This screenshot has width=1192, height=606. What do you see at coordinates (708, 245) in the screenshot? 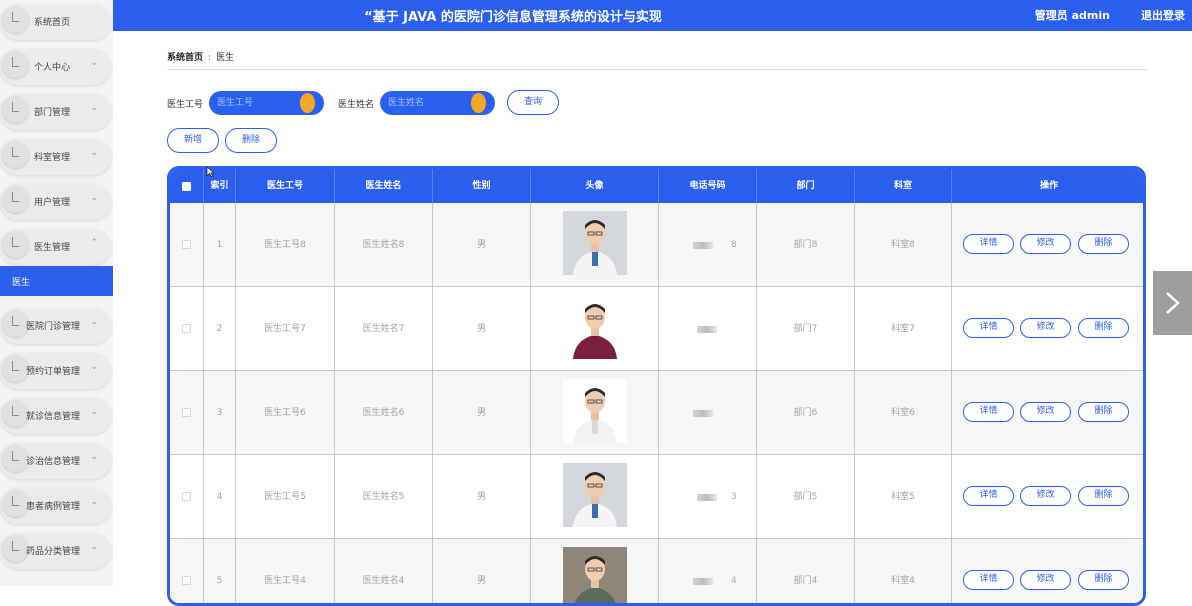
I see `cell-phone: 8` at bounding box center [708, 245].